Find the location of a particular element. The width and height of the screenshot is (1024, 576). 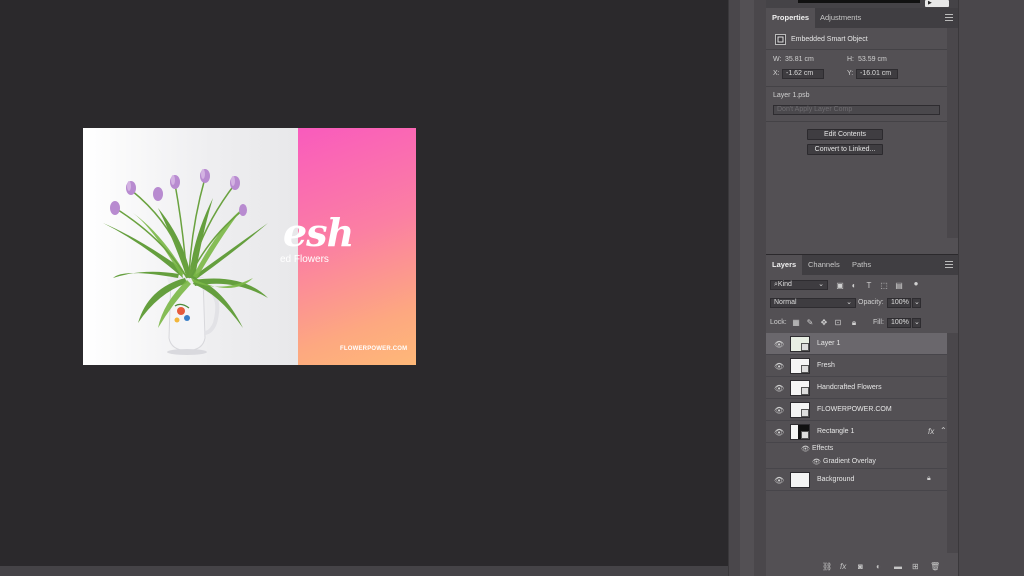

layer-row: 👁︎ Rectangle 1 fx ⌃ is located at coordinates (856, 432).